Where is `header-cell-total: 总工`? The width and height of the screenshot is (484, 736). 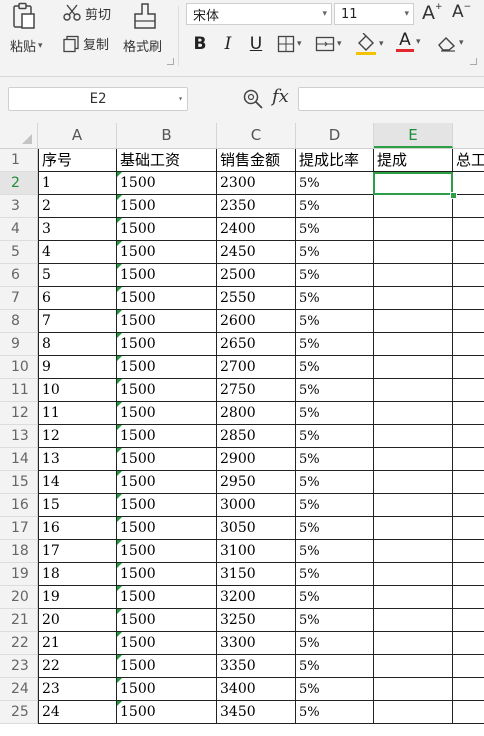
header-cell-total: 总工 is located at coordinates (468, 160).